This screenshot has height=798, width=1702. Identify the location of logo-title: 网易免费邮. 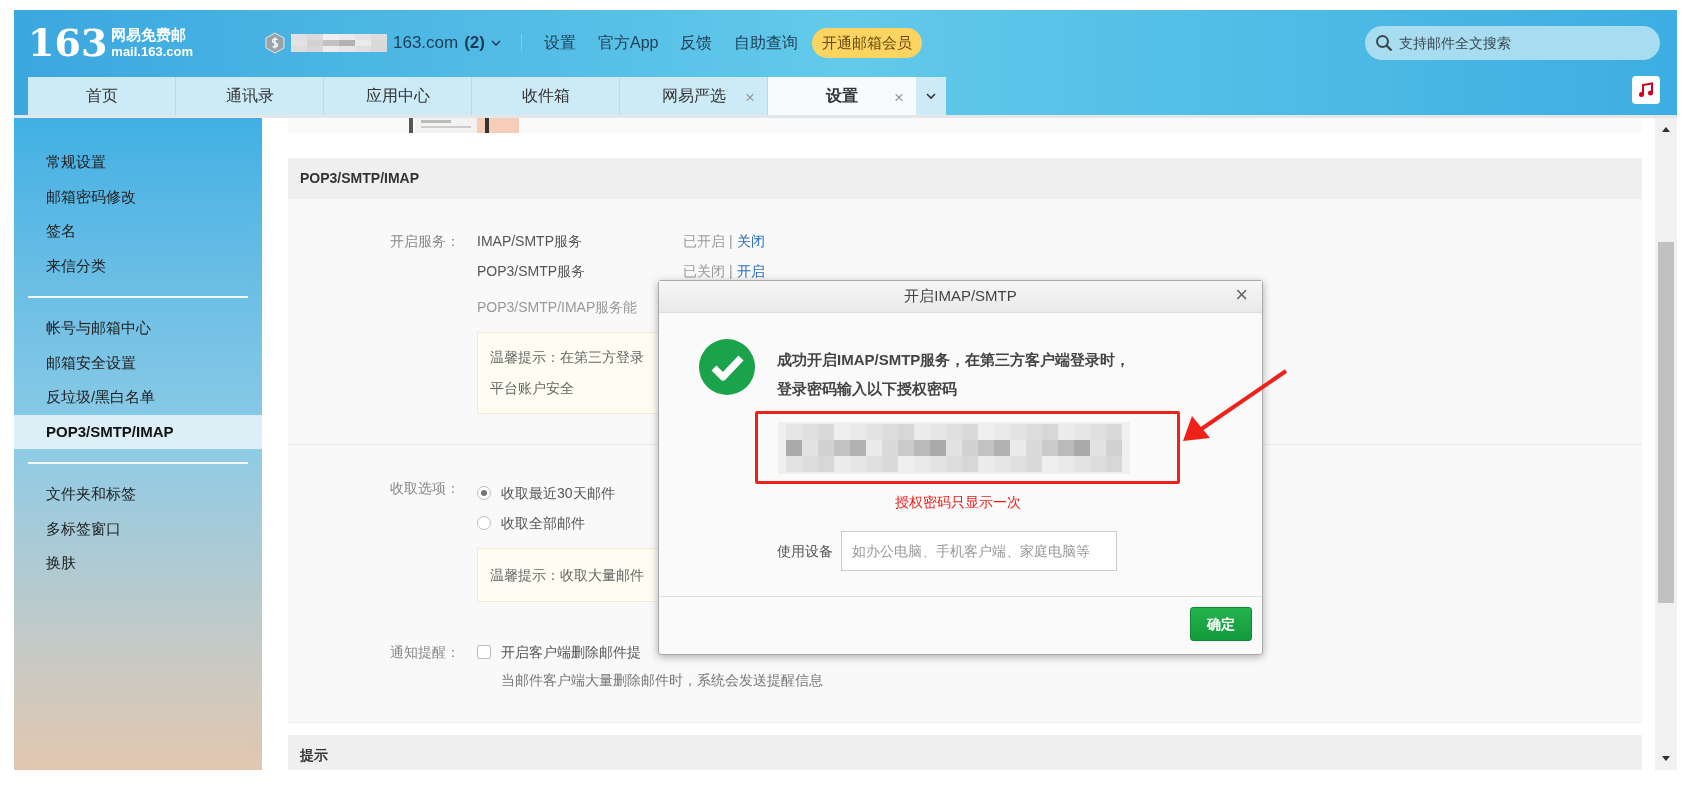
(149, 35).